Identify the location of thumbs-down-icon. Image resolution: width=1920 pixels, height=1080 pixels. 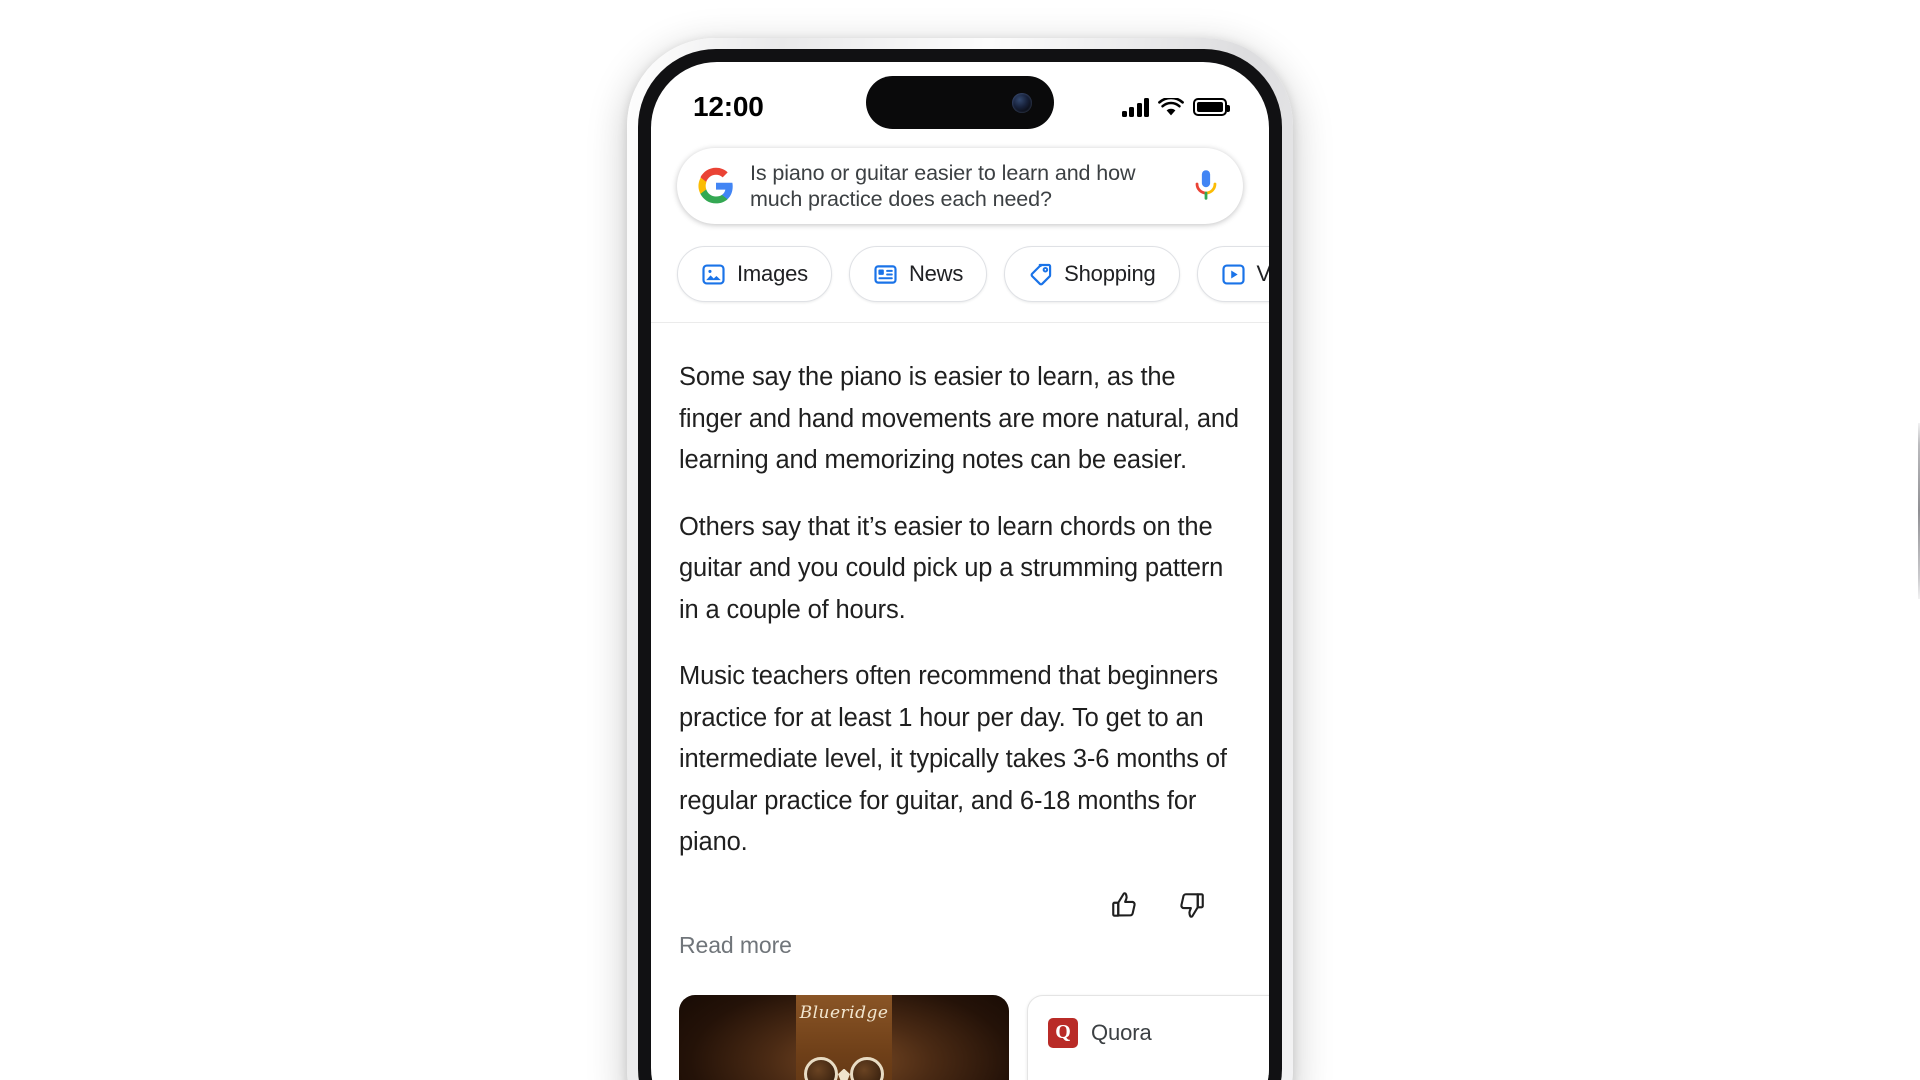
(1192, 905).